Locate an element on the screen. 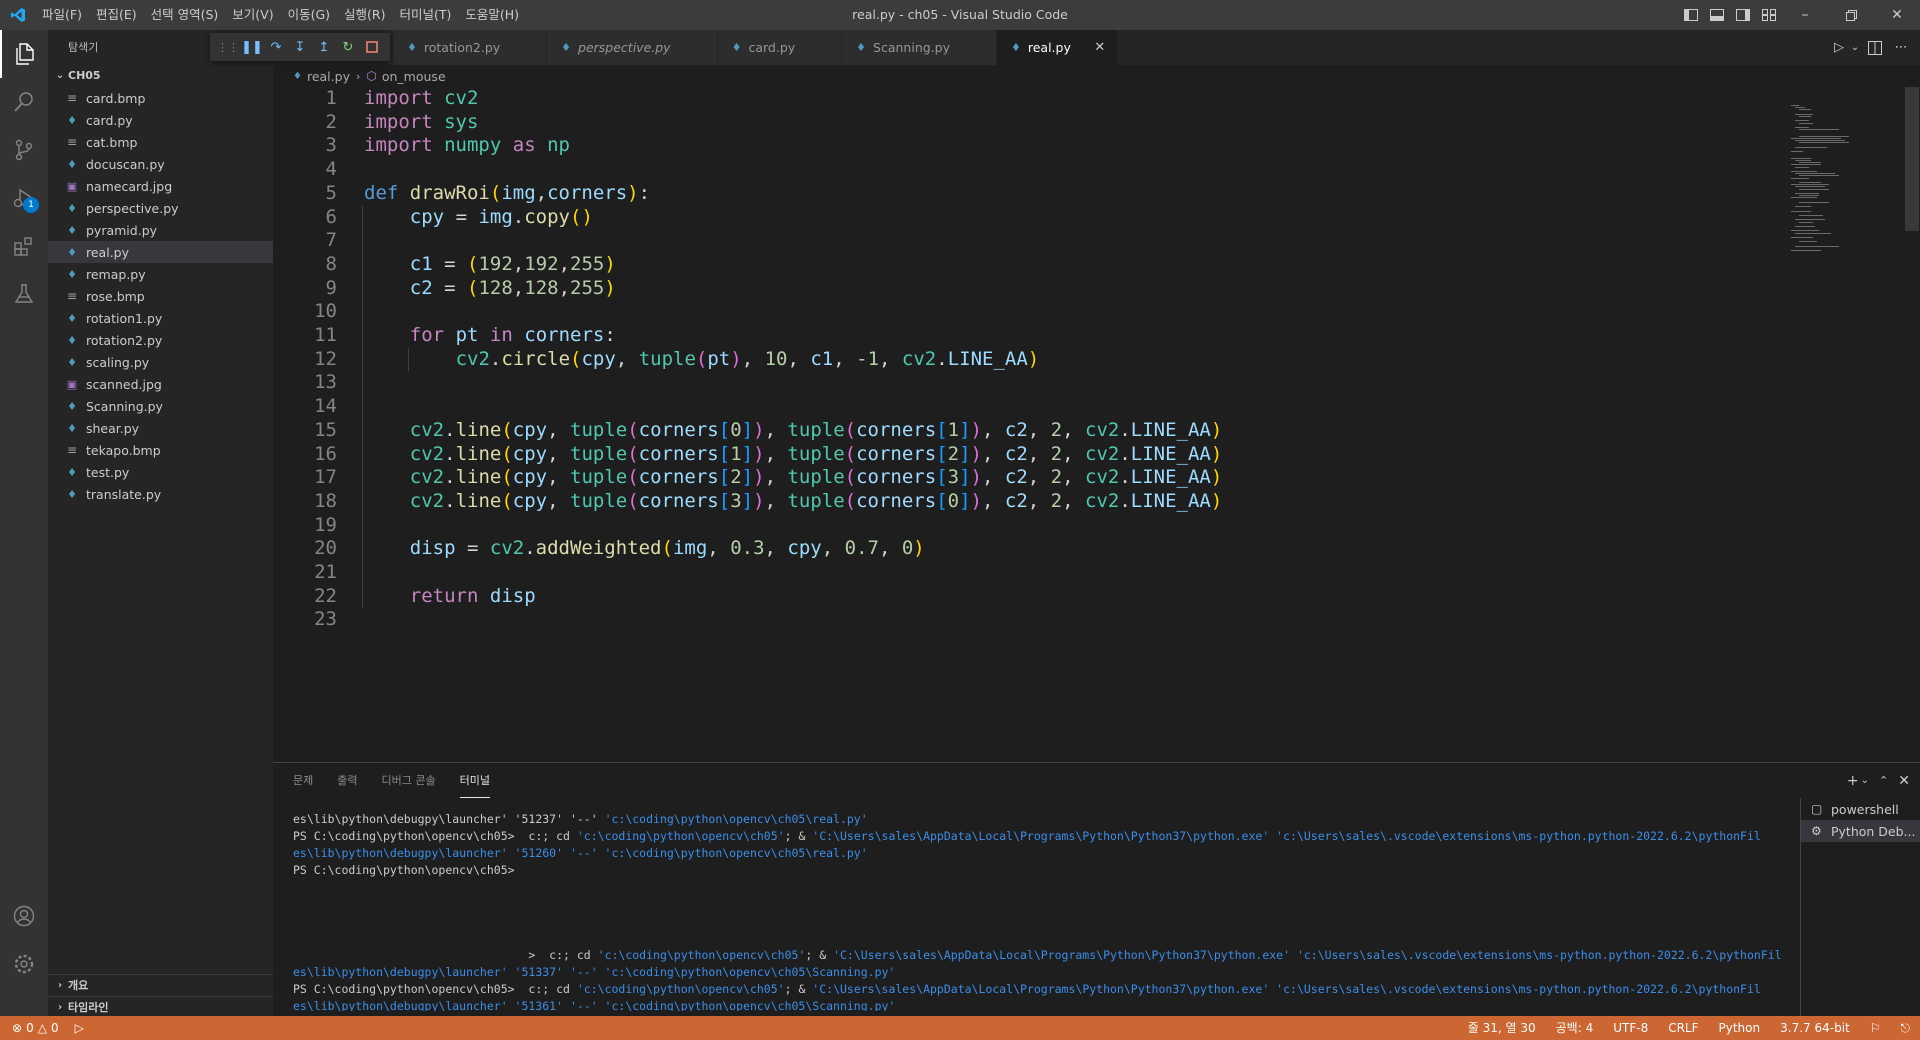 Image resolution: width=1920 pixels, height=1040 pixels. menu-item: 도움말(H) is located at coordinates (492, 15).